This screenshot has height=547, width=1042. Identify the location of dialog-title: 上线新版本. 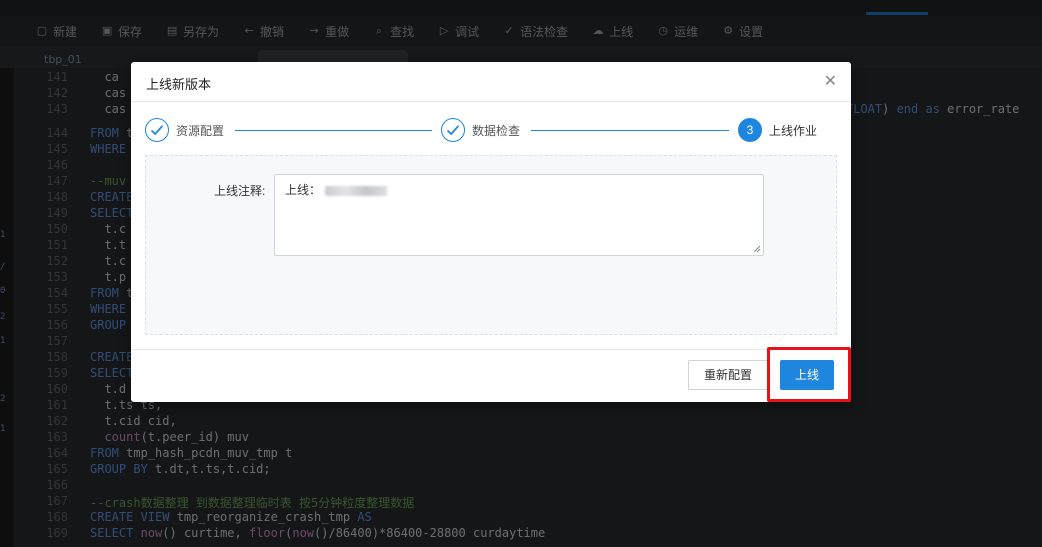
(179, 84).